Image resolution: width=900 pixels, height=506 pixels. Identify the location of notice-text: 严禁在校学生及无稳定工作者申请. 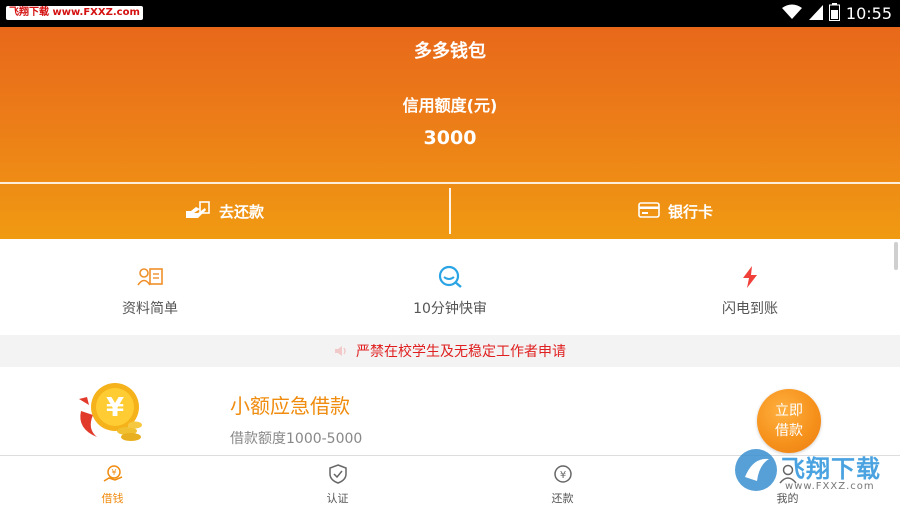
(461, 352).